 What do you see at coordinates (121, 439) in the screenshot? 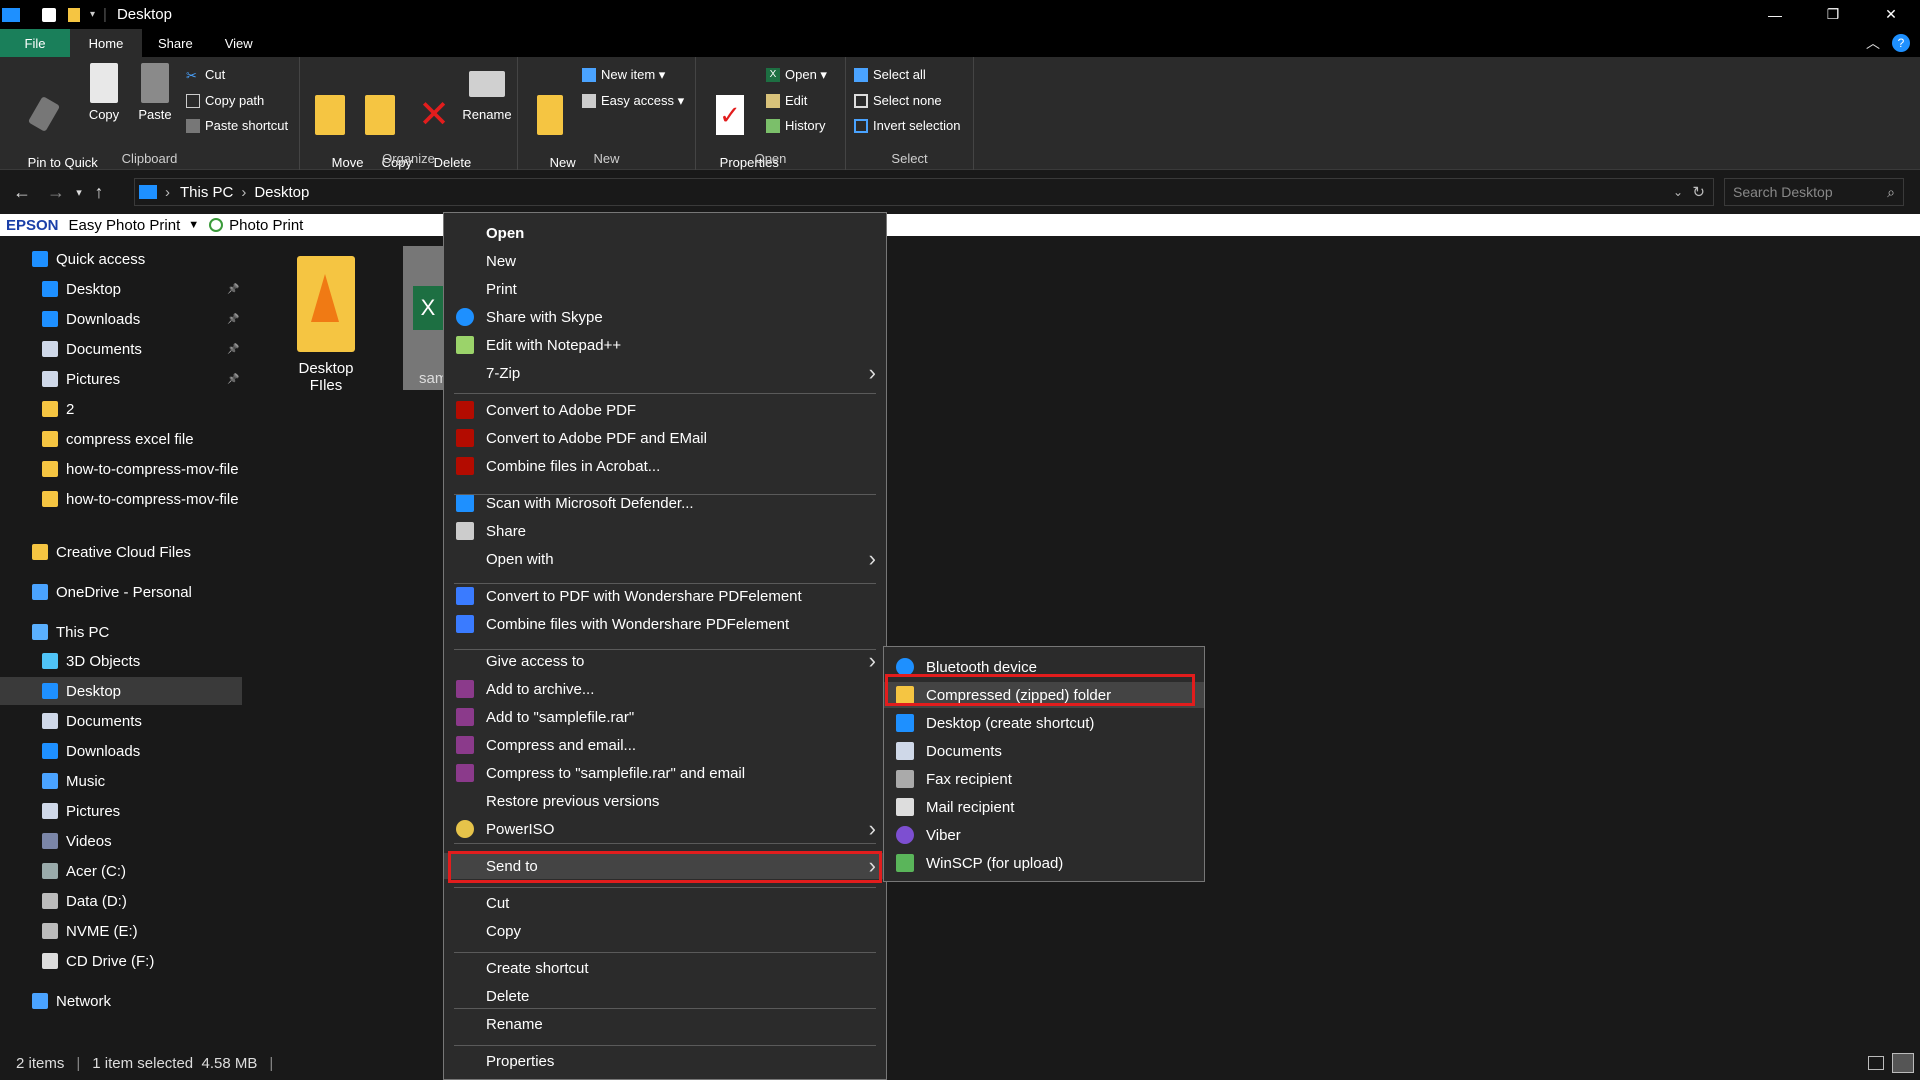
I see `sidebar-item-quick-5: compress excel file` at bounding box center [121, 439].